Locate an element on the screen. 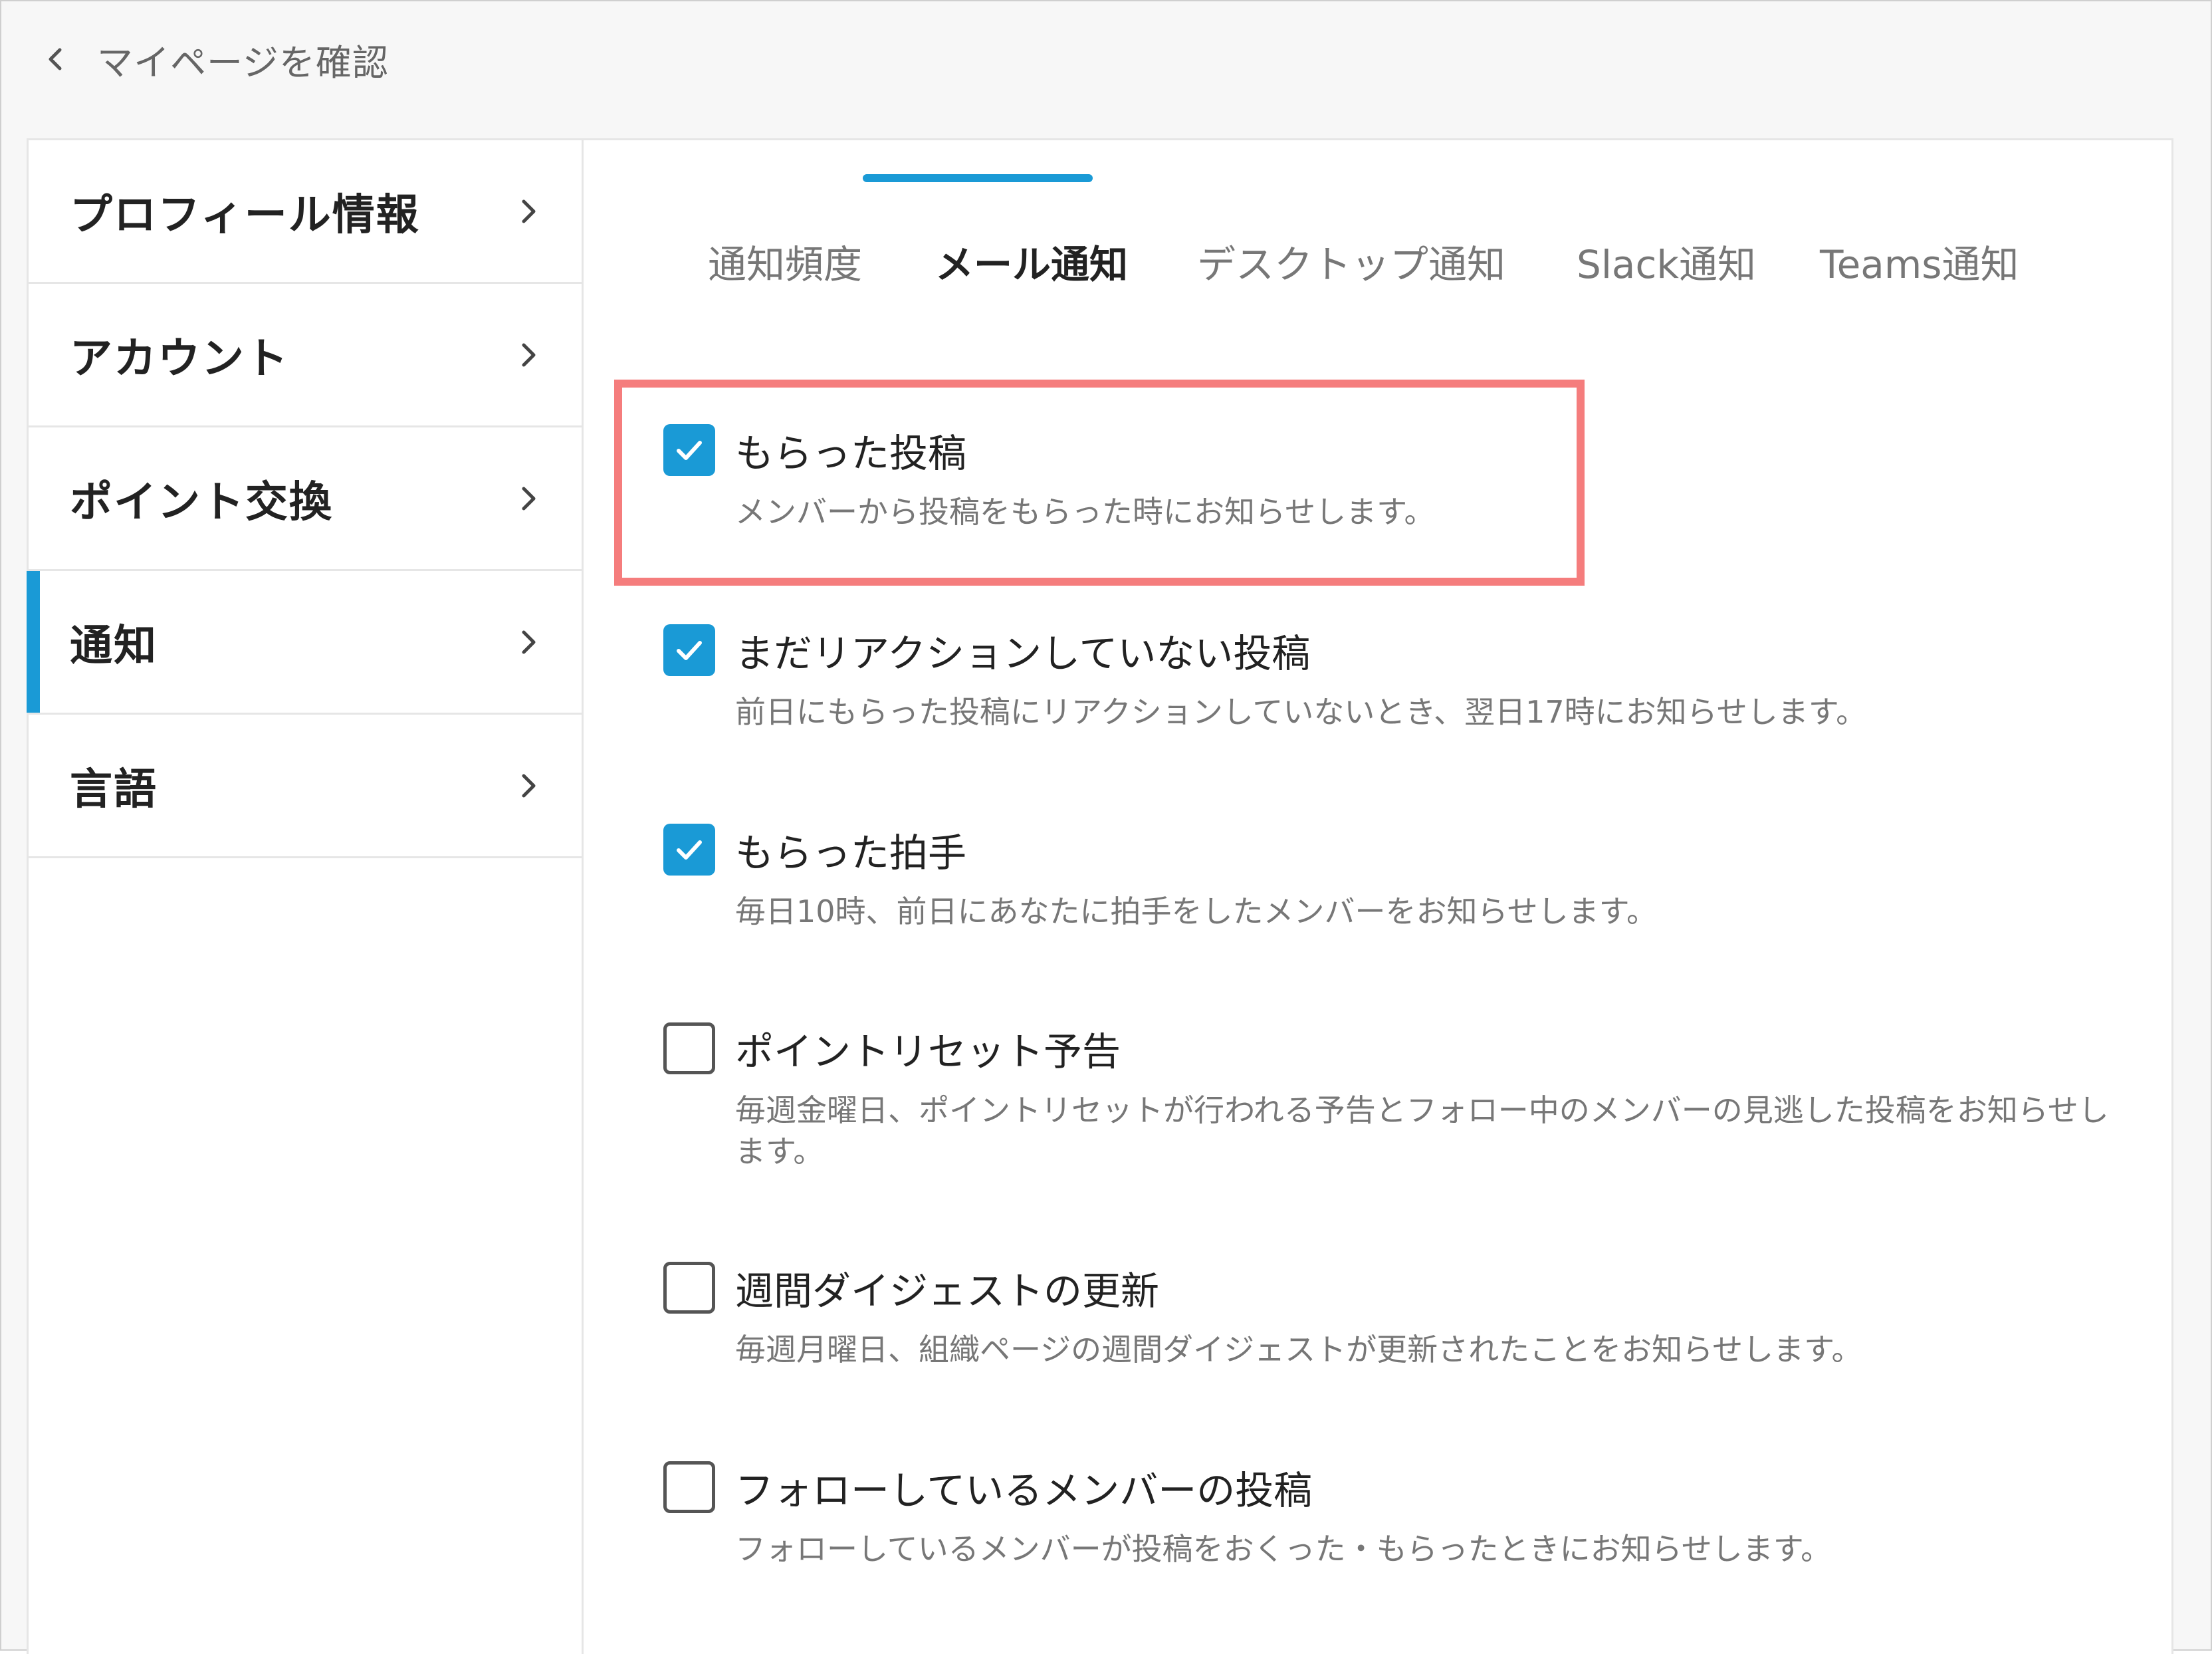 The width and height of the screenshot is (2212, 1654). back-to-mypage-link: マイページを確認 is located at coordinates (216, 59).